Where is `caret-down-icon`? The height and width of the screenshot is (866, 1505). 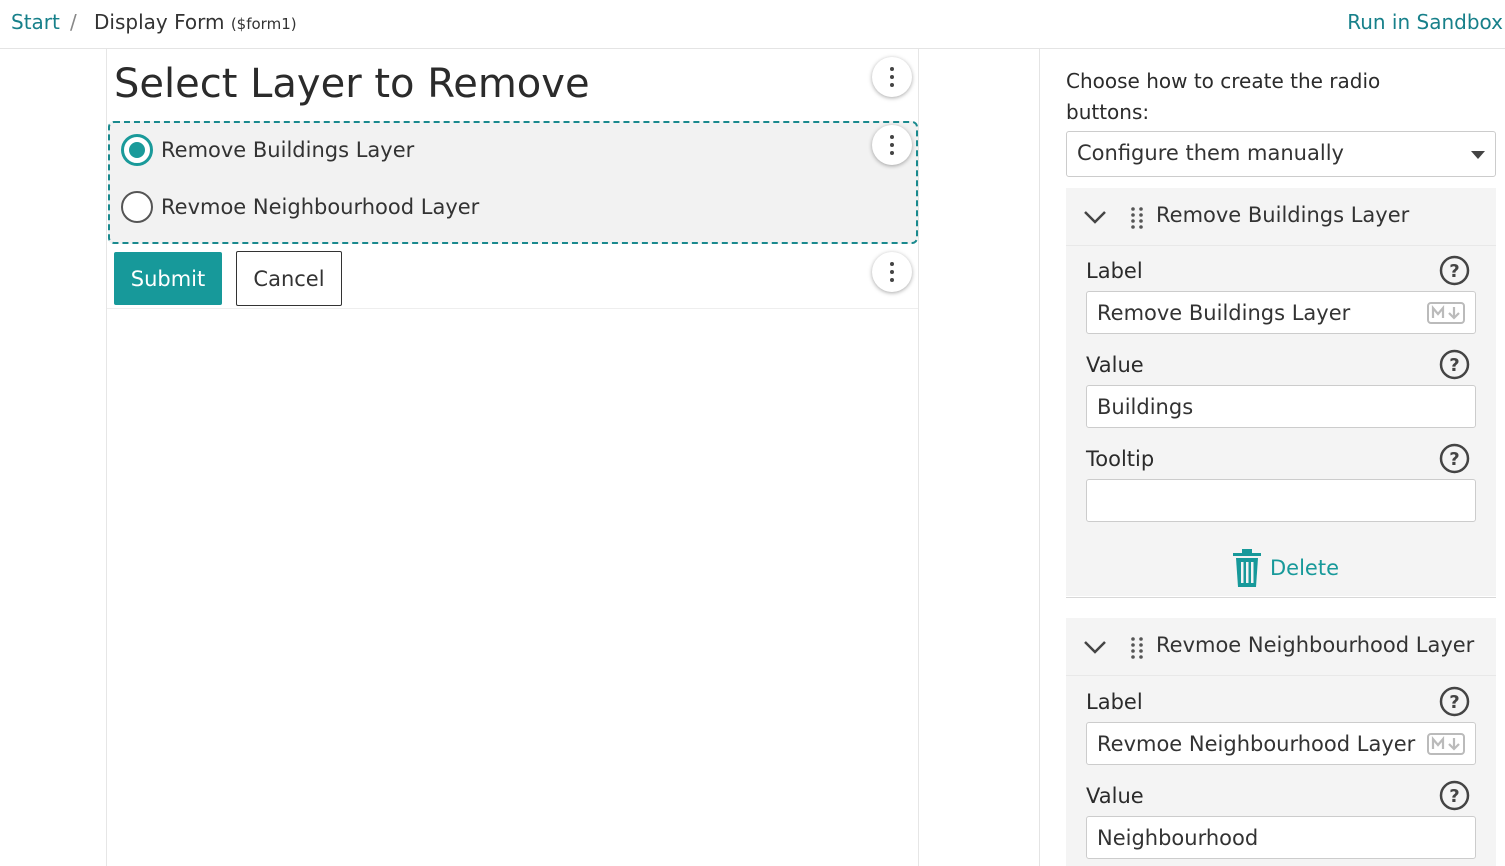
caret-down-icon is located at coordinates (1478, 155).